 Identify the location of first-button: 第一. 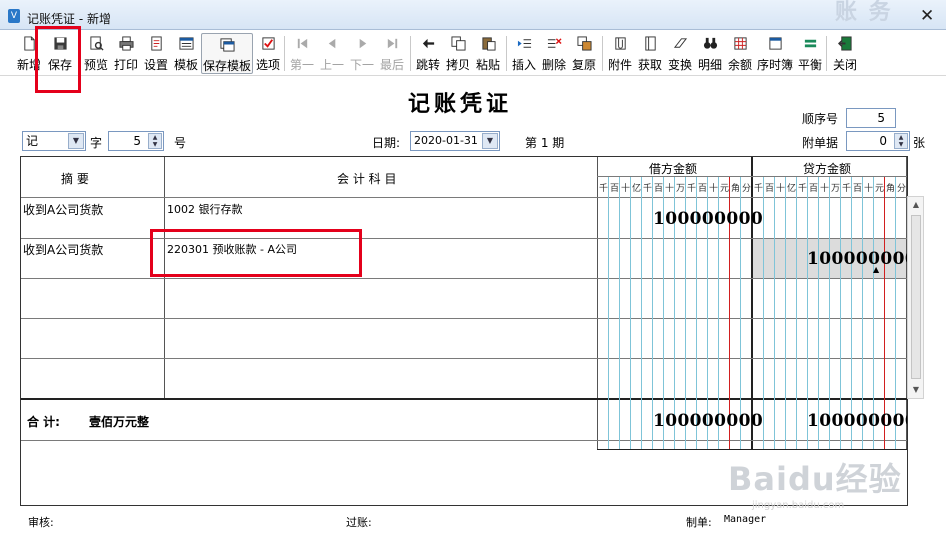
(302, 53).